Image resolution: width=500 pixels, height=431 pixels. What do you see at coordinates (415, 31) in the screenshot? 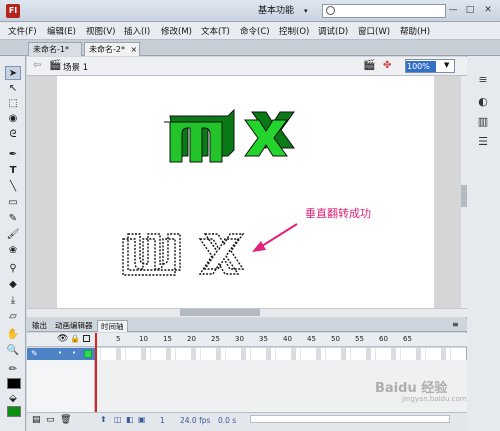
I see `menu-help: 帮助(H)` at bounding box center [415, 31].